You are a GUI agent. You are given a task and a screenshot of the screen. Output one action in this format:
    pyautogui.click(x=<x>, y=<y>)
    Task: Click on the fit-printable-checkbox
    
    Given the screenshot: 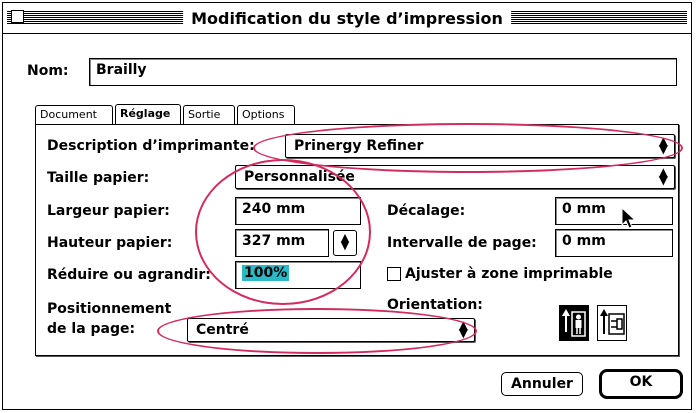 What is the action you would take?
    pyautogui.click(x=394, y=274)
    